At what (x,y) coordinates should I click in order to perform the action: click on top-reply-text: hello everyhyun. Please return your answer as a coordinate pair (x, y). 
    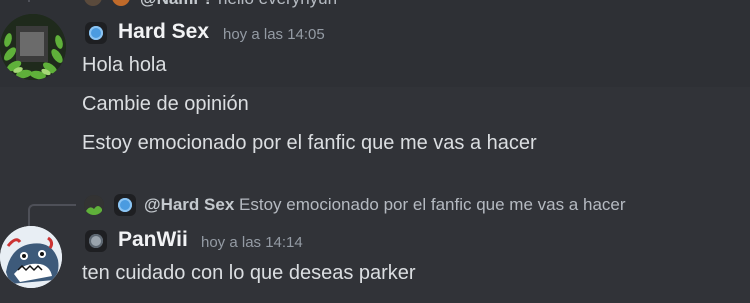
    Looking at the image, I should click on (277, 4).